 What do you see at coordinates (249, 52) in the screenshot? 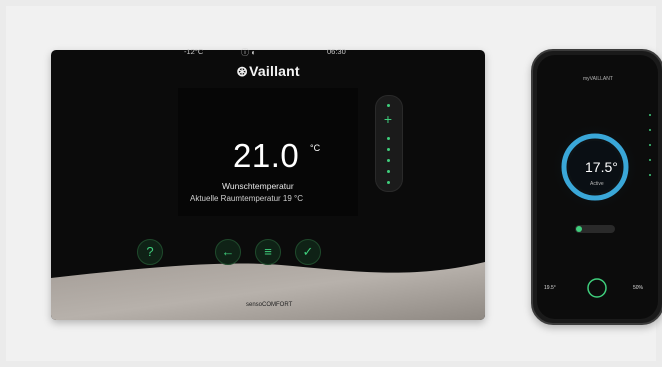
I see `status-icons: ⓘ ◐` at bounding box center [249, 52].